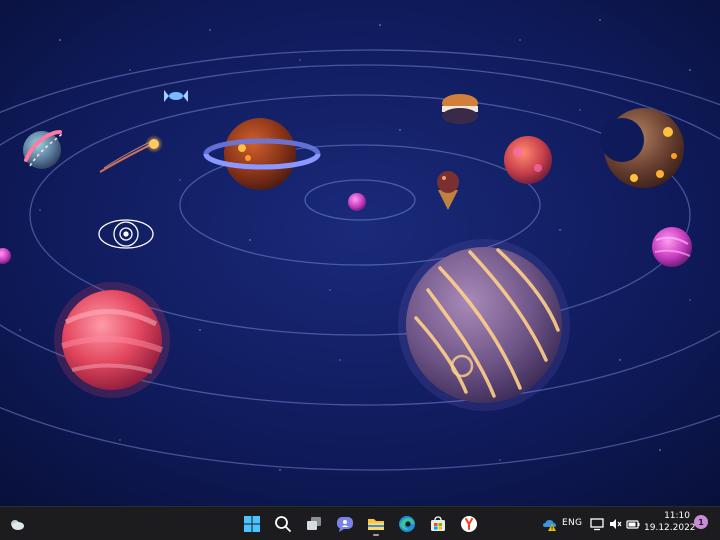 The width and height of the screenshot is (720, 540). I want to click on input-language-indicator: ENG, so click(572, 523).